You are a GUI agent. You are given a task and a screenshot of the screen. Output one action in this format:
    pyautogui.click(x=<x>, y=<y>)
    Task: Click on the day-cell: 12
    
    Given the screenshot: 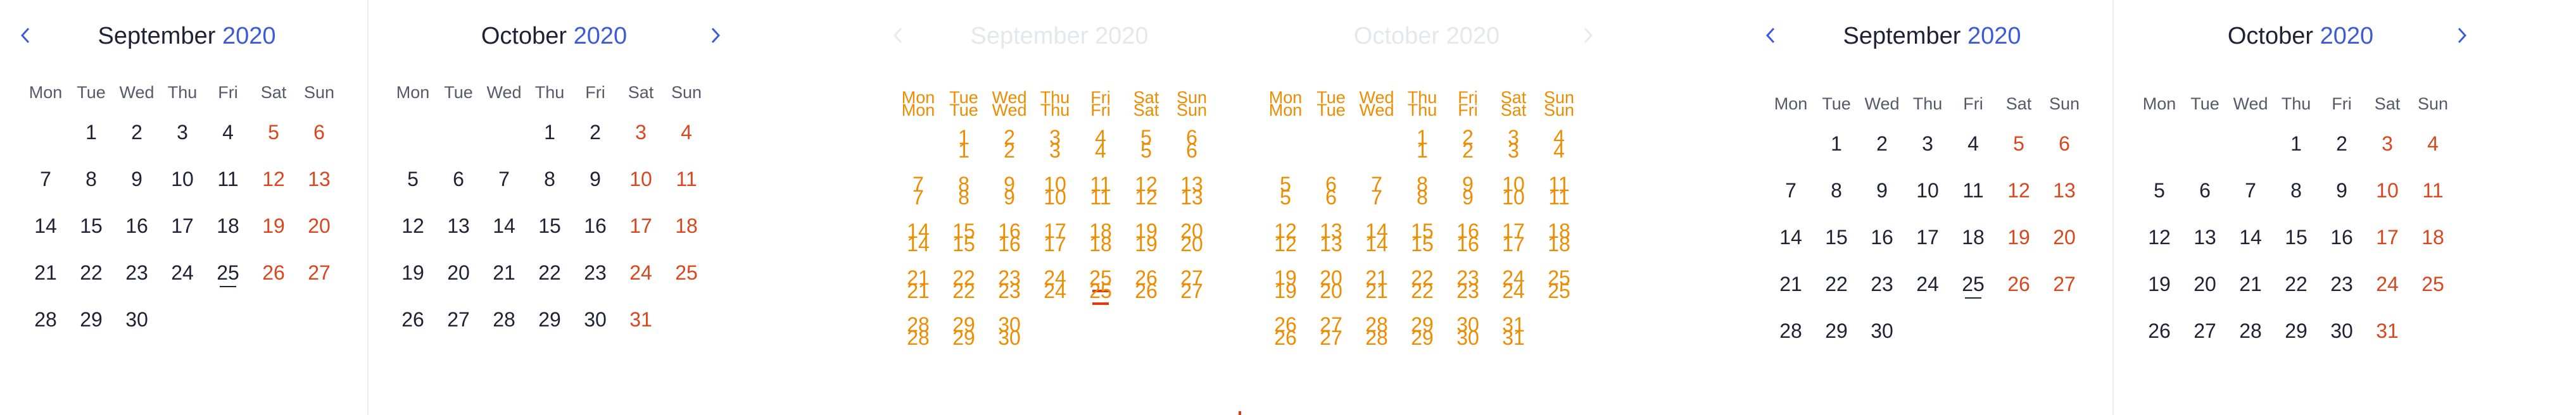 What is the action you would take?
    pyautogui.click(x=2159, y=237)
    